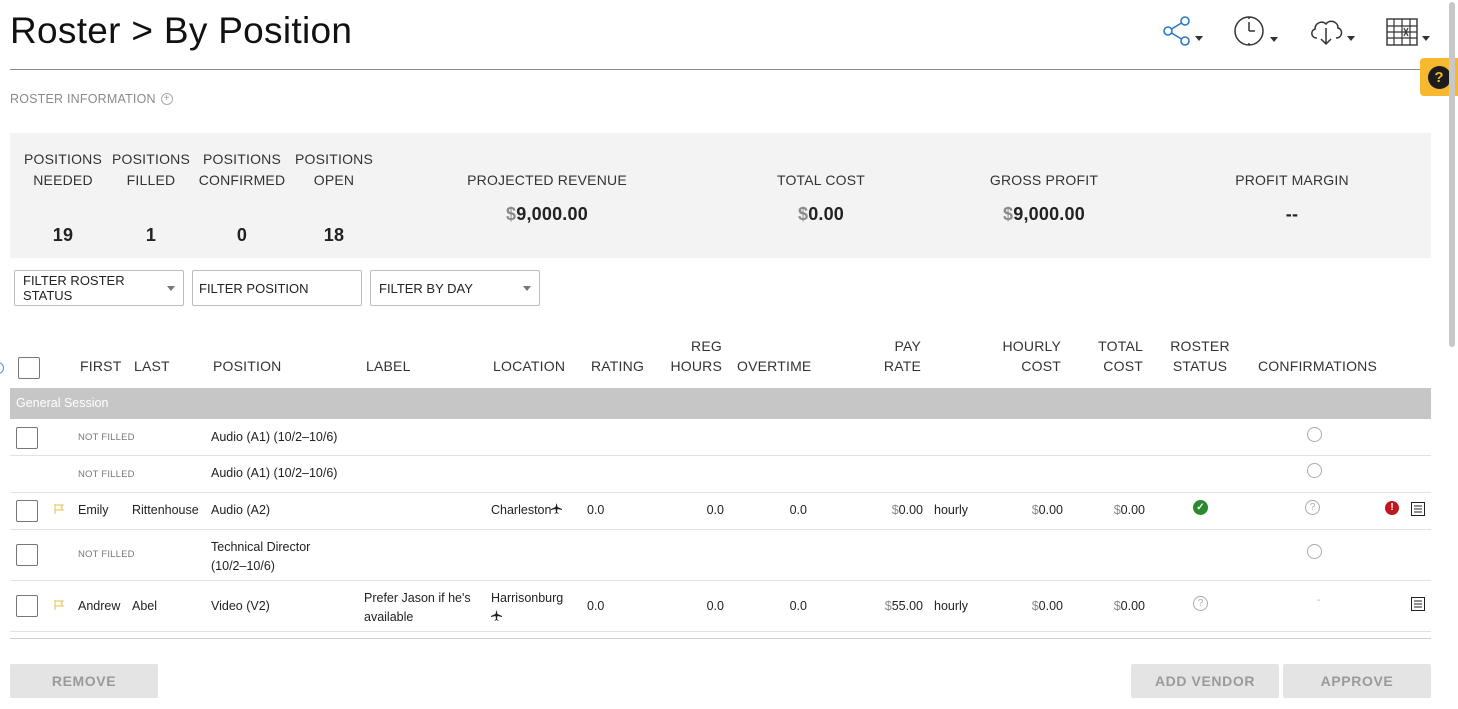  I want to click on column-header-label: LABEL, so click(388, 366).